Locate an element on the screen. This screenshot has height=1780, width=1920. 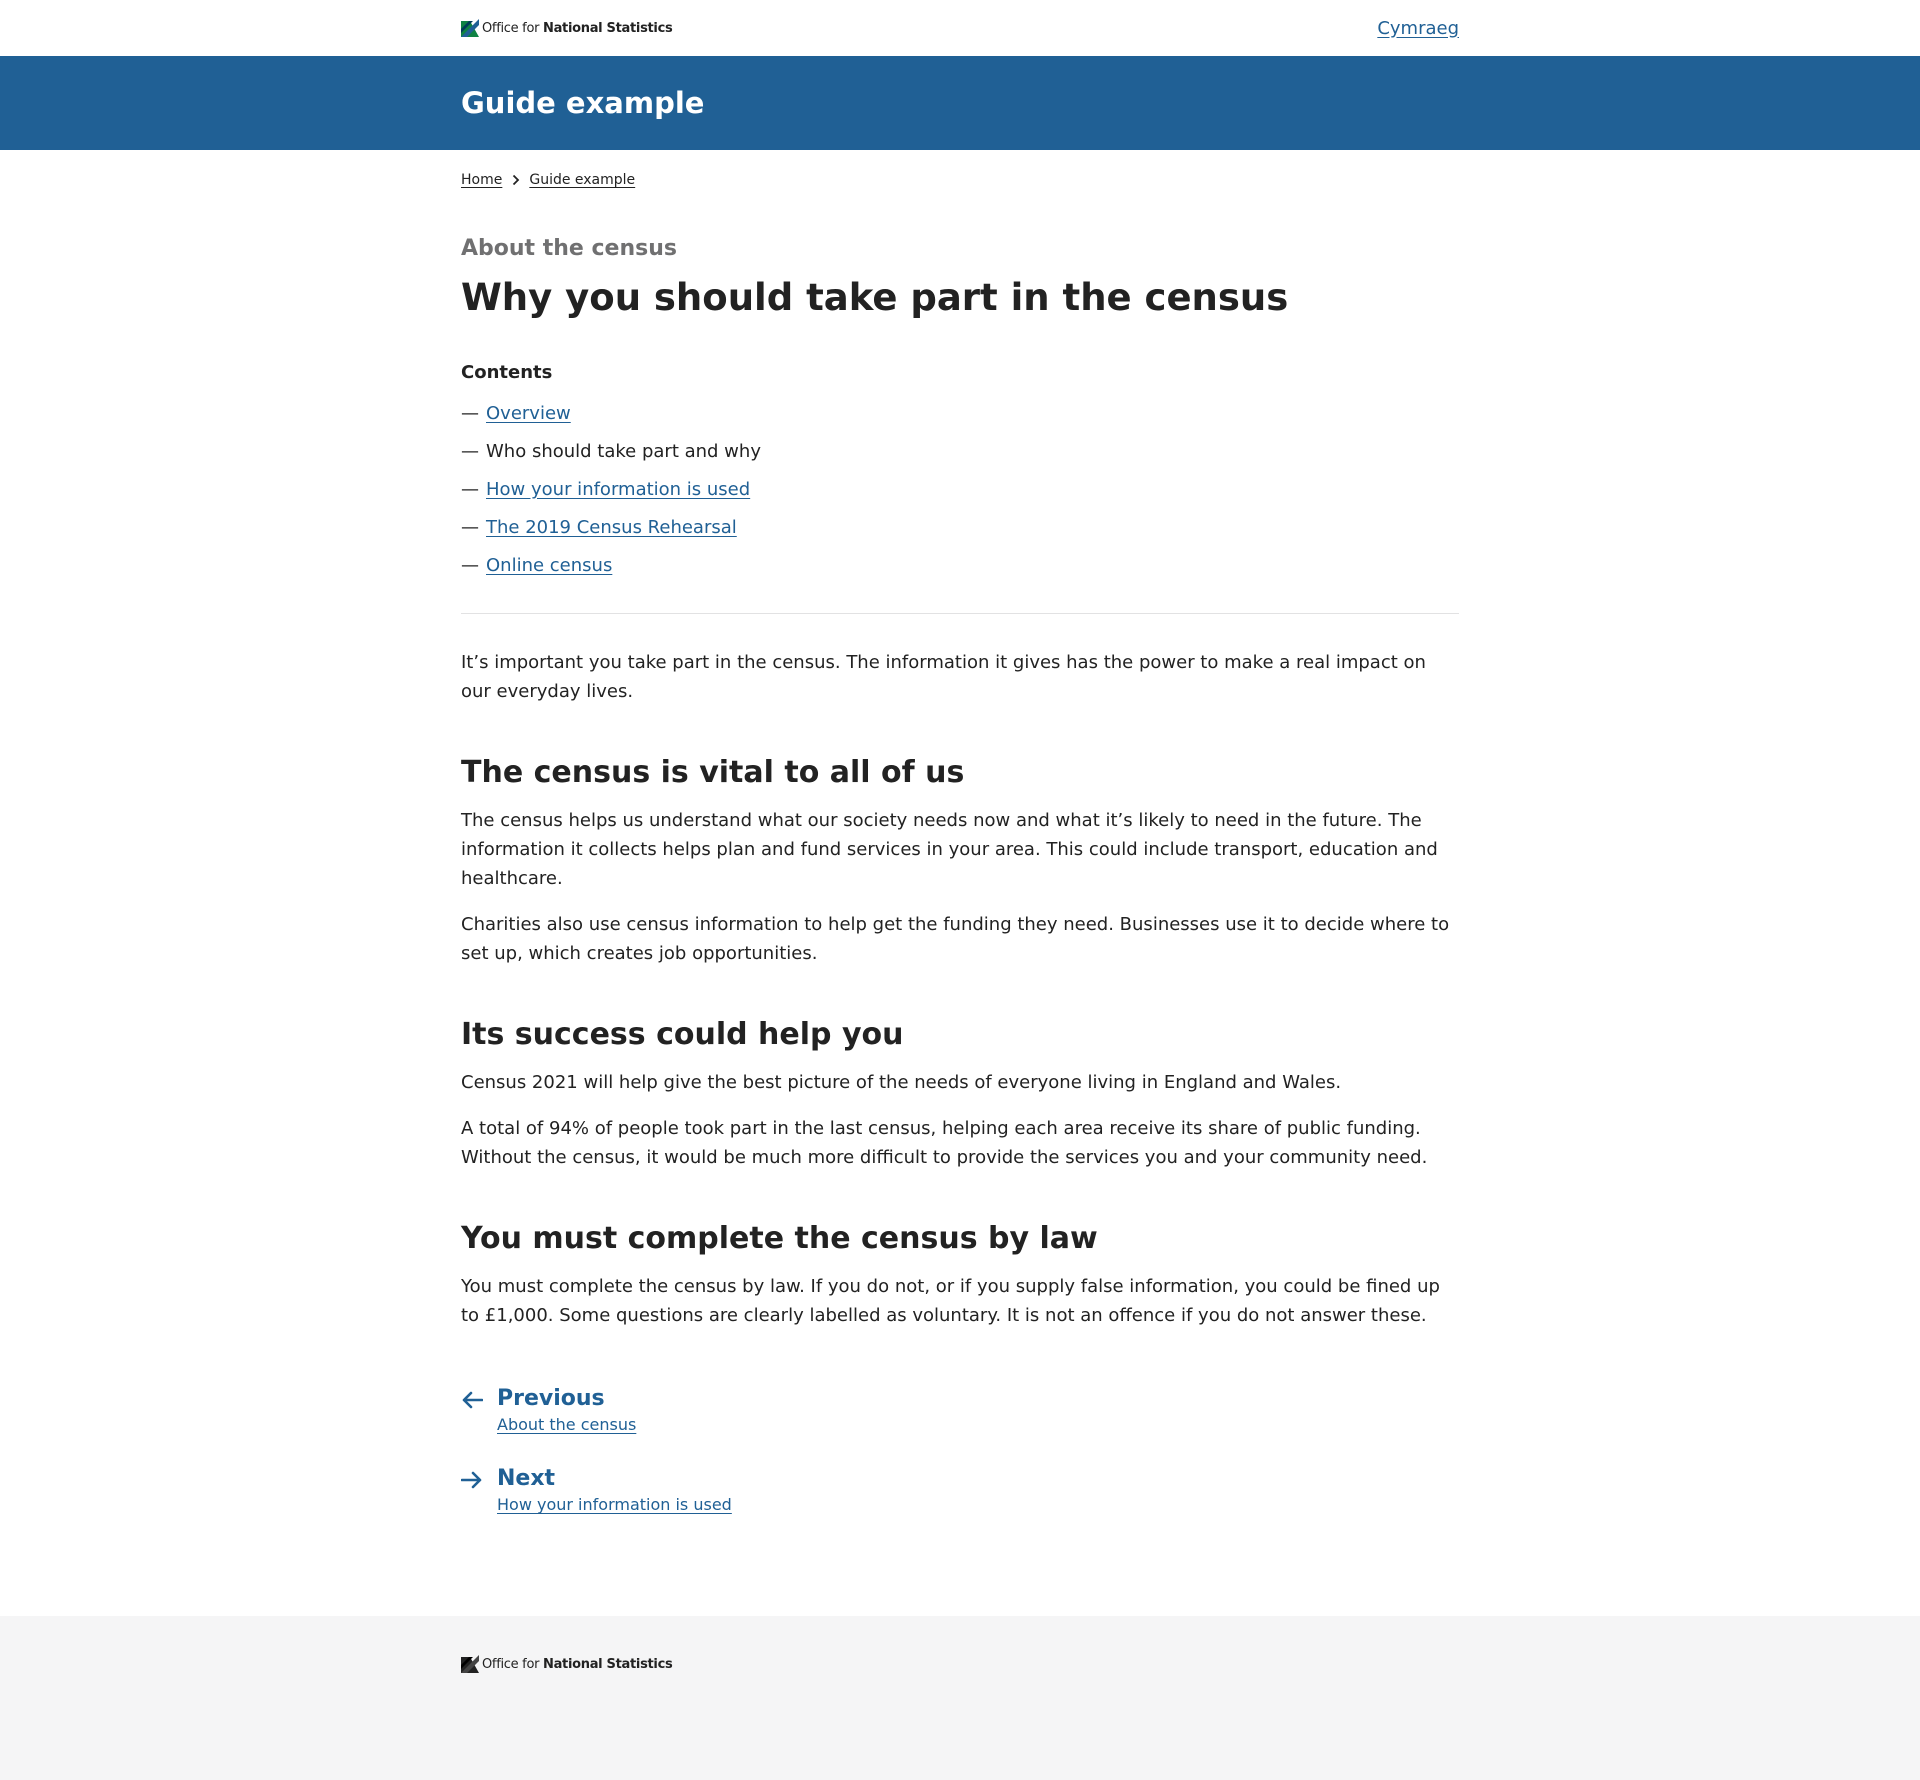
language-switch-link: Cymraeg is located at coordinates (1418, 28).